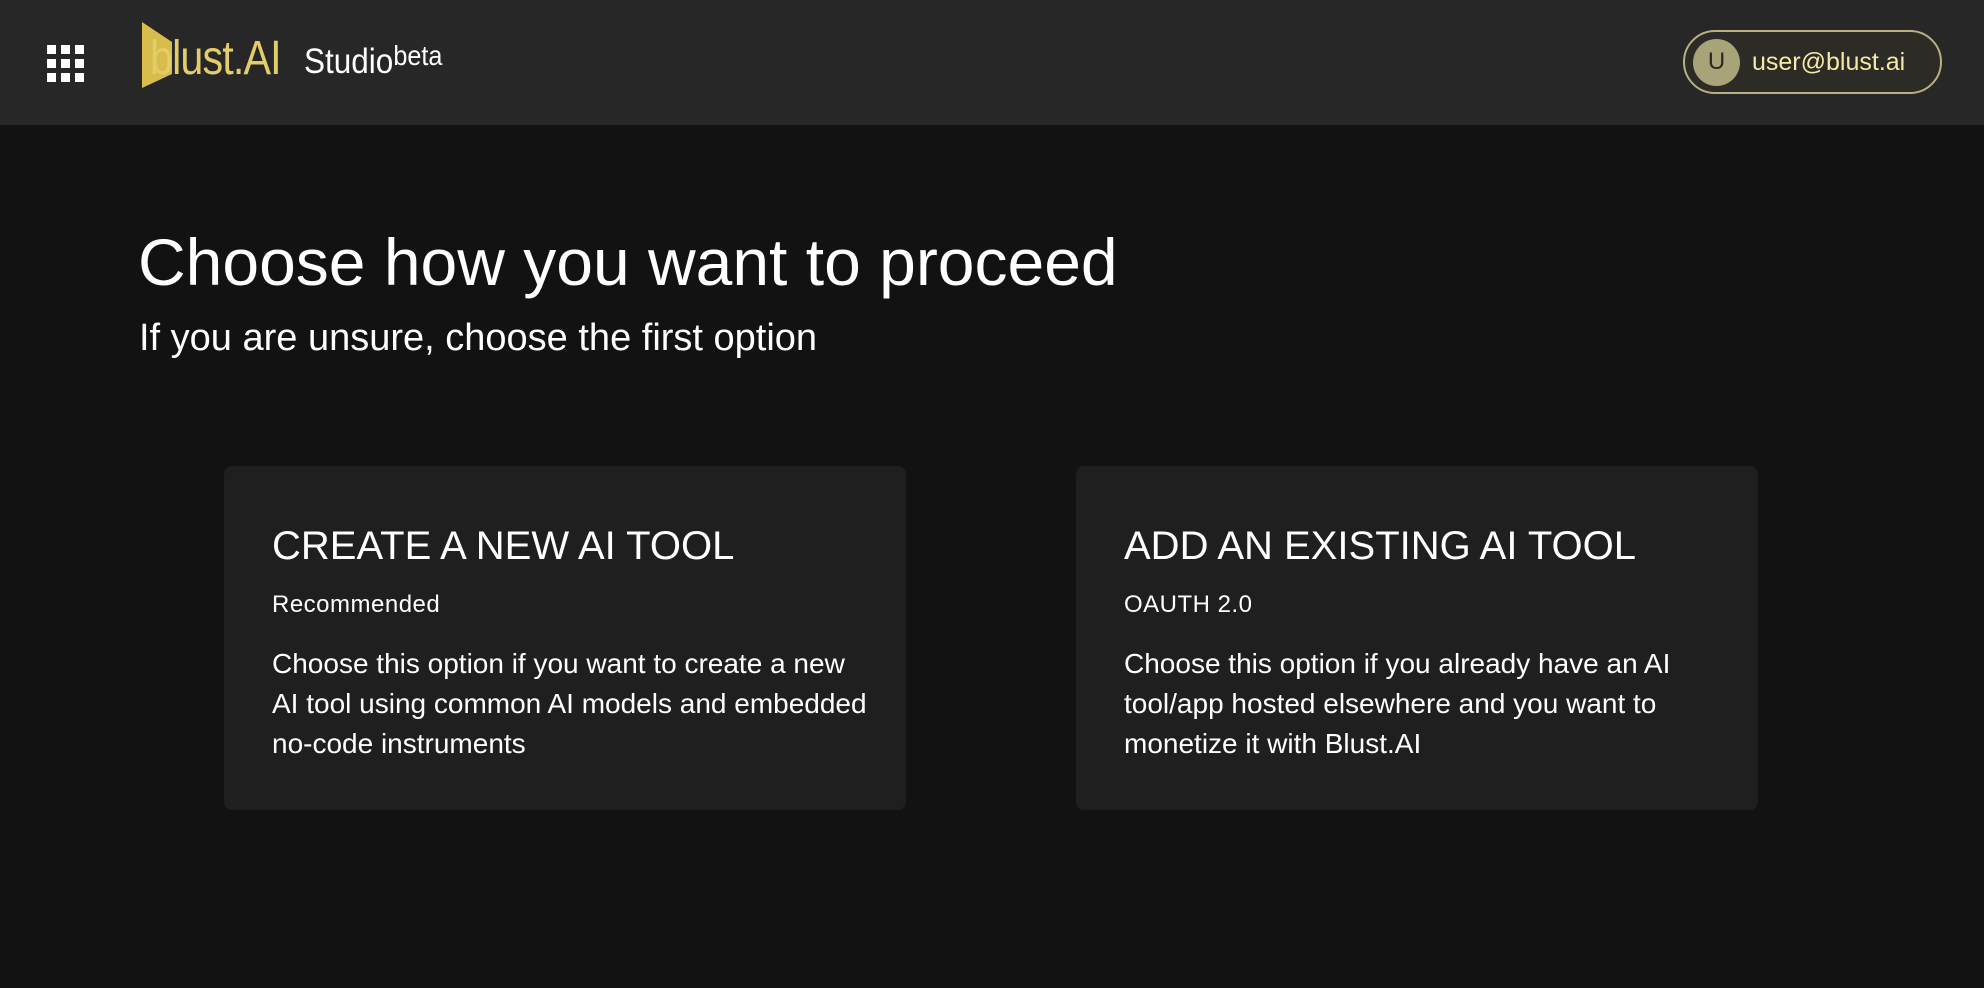 The width and height of the screenshot is (1984, 988). I want to click on user-email: user@blust.ai, so click(1829, 61).